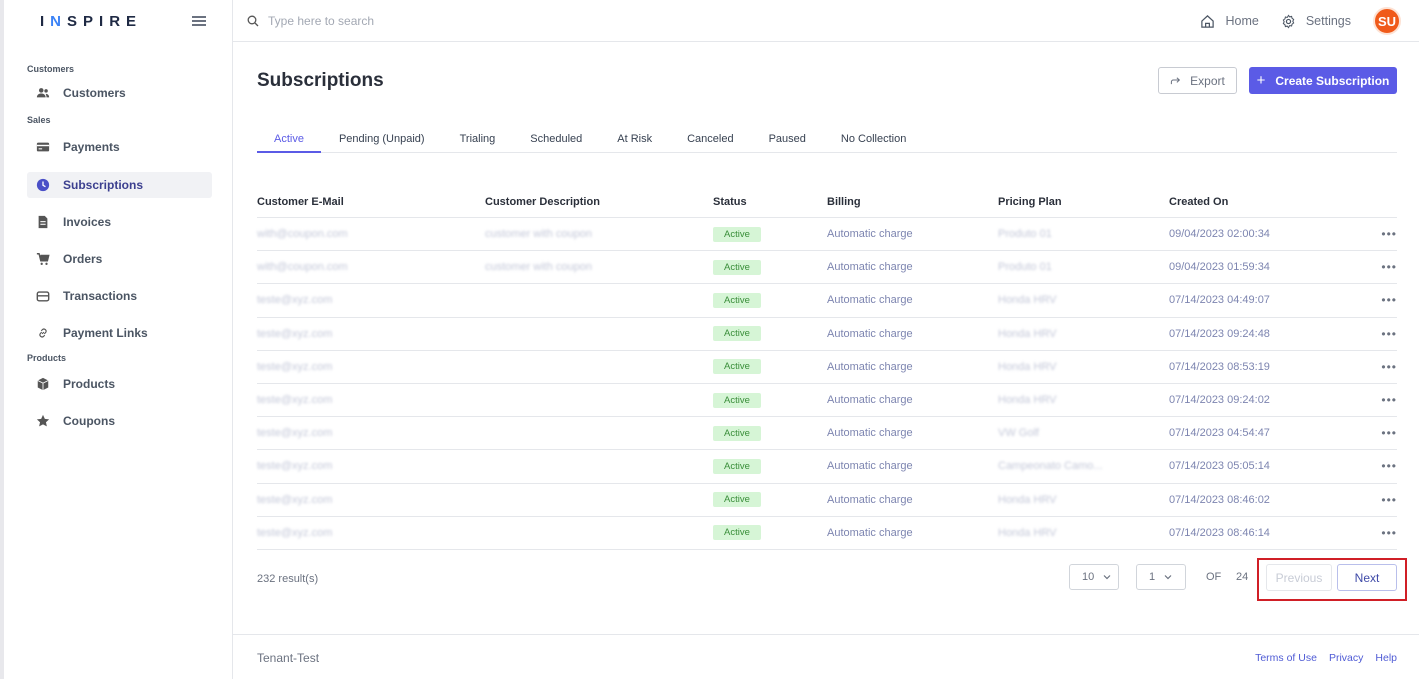  What do you see at coordinates (1161, 577) in the screenshot?
I see `page-number-select: 1` at bounding box center [1161, 577].